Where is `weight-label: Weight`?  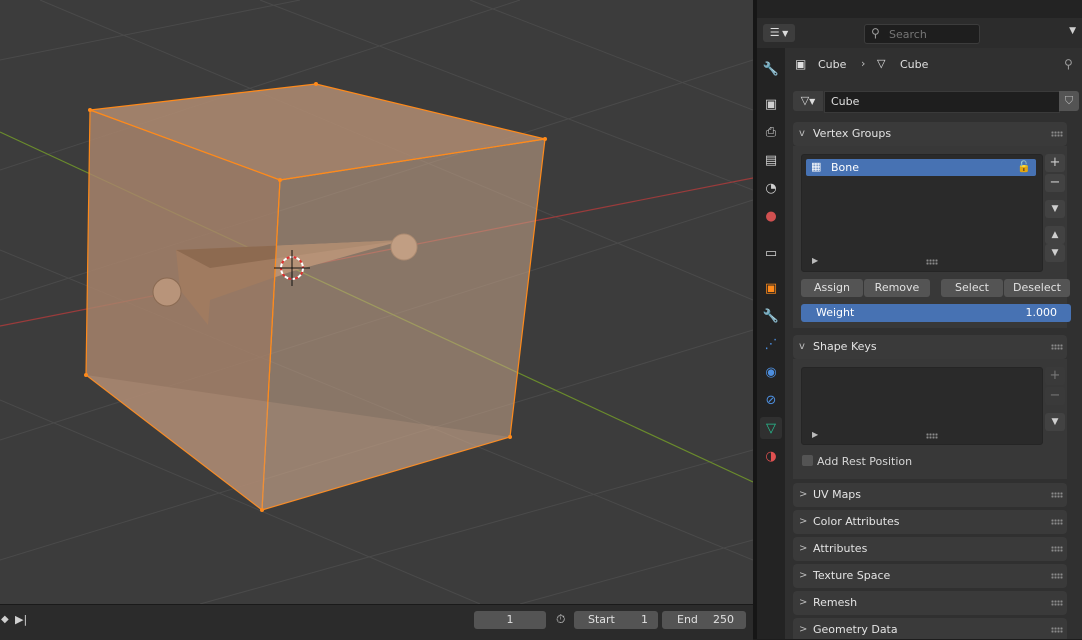 weight-label: Weight is located at coordinates (835, 312).